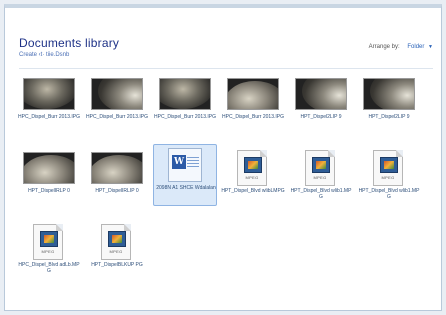 The image size is (446, 315). I want to click on file-item-video: MPEG HPT_Dispel_Blvd wlibLMPG, so click(253, 179).